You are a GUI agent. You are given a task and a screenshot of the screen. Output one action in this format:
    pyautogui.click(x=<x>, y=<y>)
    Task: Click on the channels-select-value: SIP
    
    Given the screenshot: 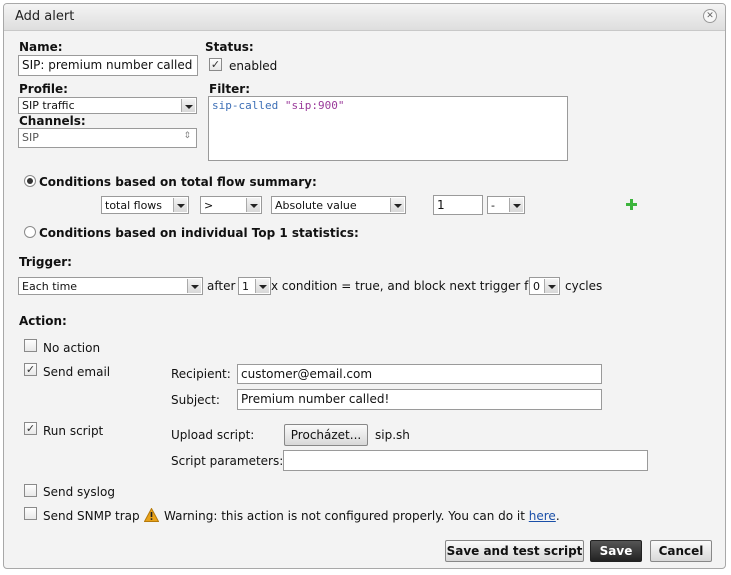 What is the action you would take?
    pyautogui.click(x=30, y=137)
    